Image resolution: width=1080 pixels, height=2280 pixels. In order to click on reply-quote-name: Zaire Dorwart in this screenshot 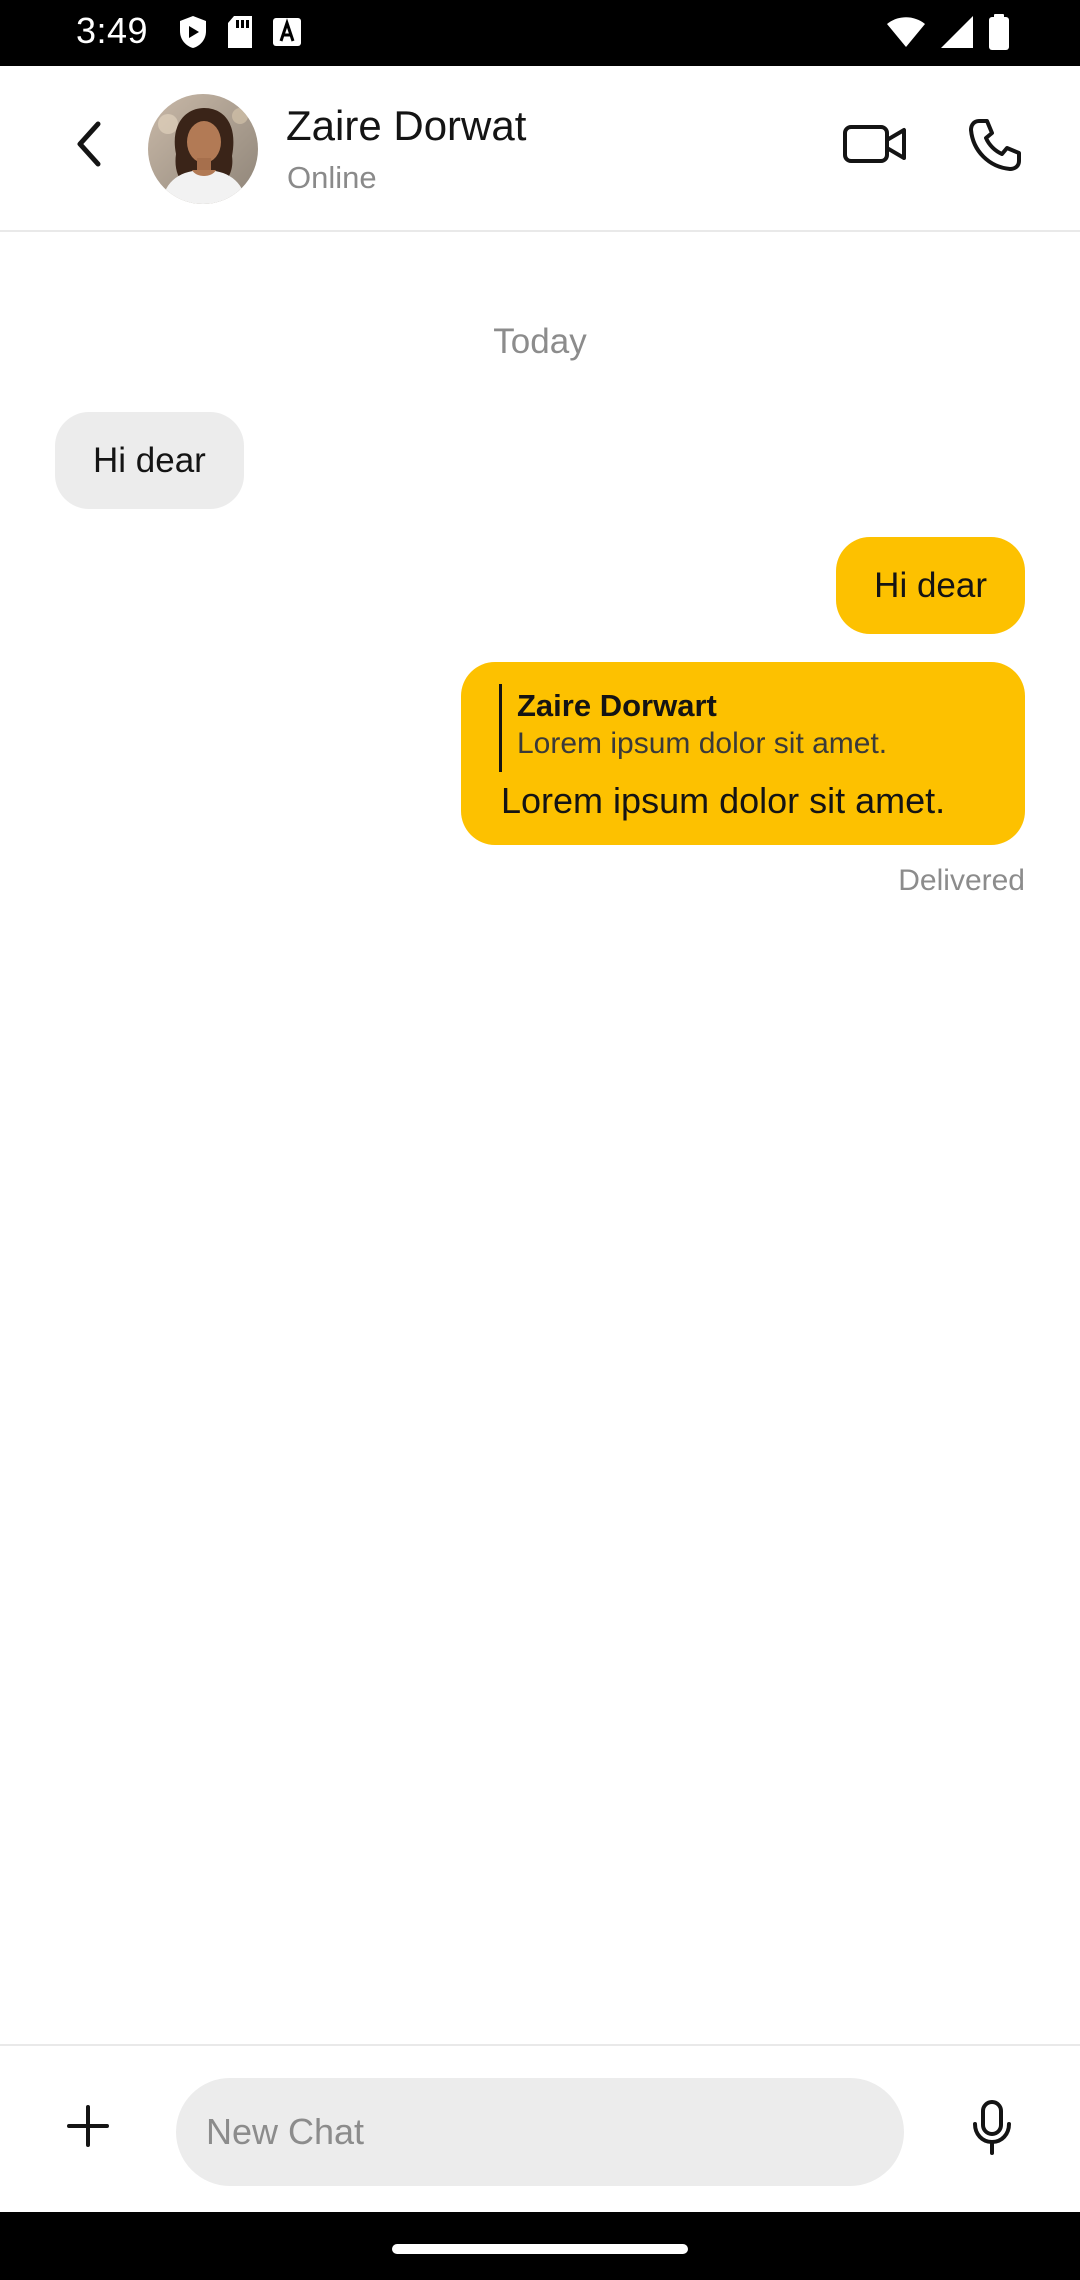, I will do `click(617, 705)`.